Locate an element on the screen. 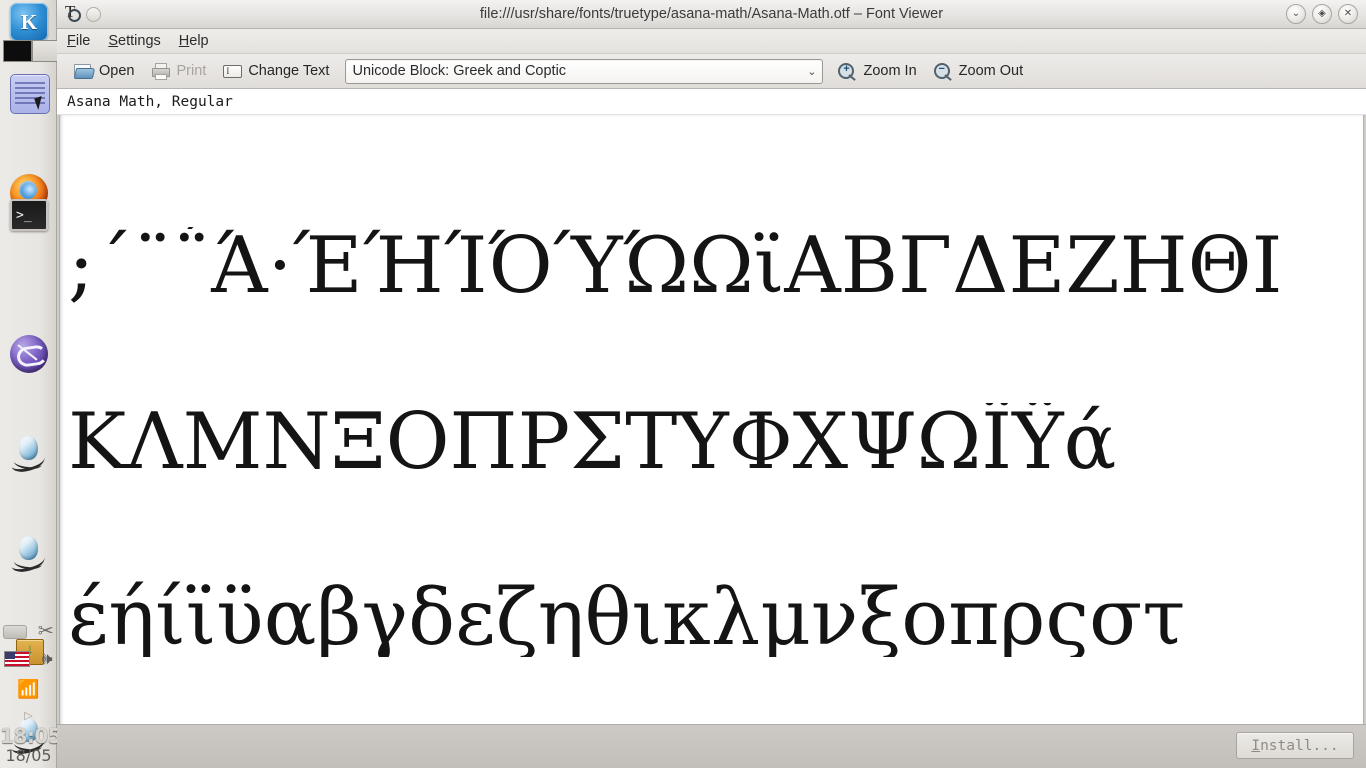 Image resolution: width=1366 pixels, height=768 pixels. tray-input-row: 🕪 is located at coordinates (28, 659).